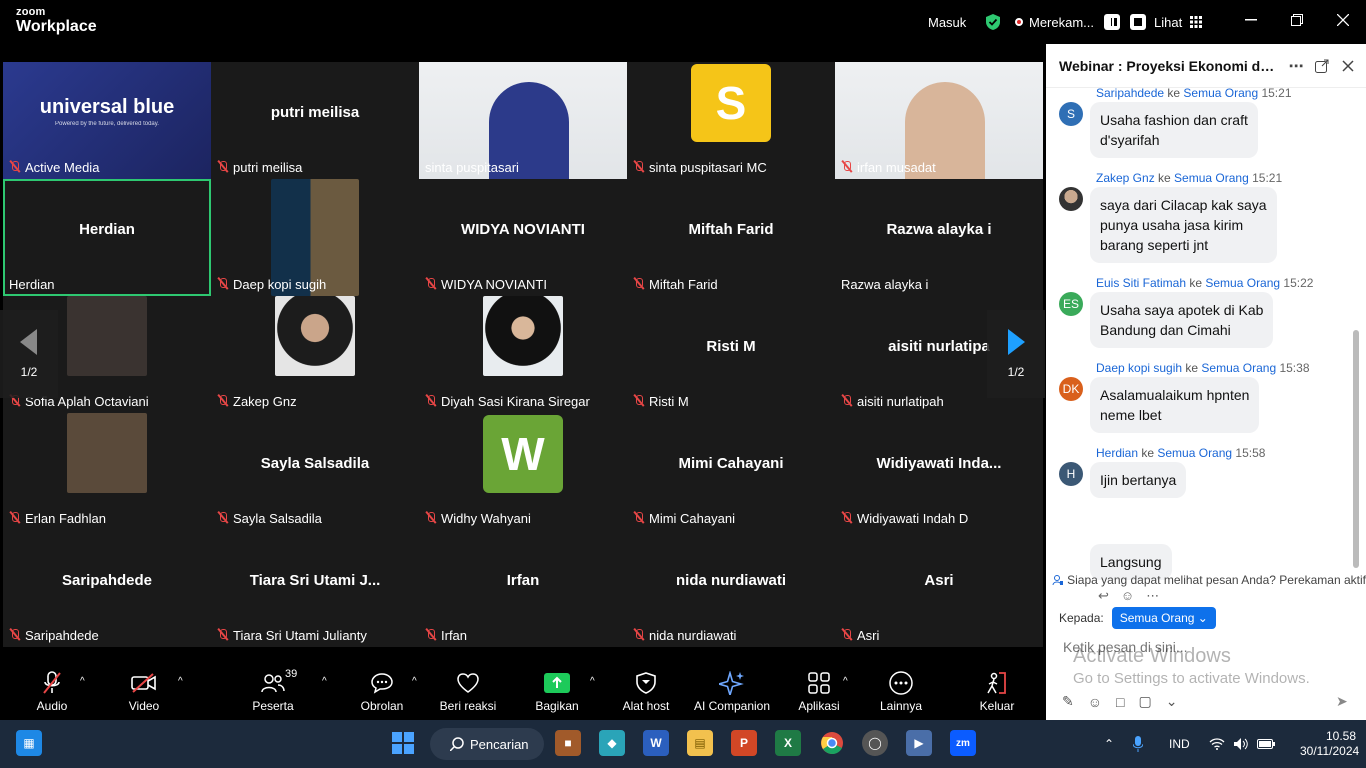 The height and width of the screenshot is (768, 1366). What do you see at coordinates (557, 690) in the screenshot?
I see `share-button: Bagikan` at bounding box center [557, 690].